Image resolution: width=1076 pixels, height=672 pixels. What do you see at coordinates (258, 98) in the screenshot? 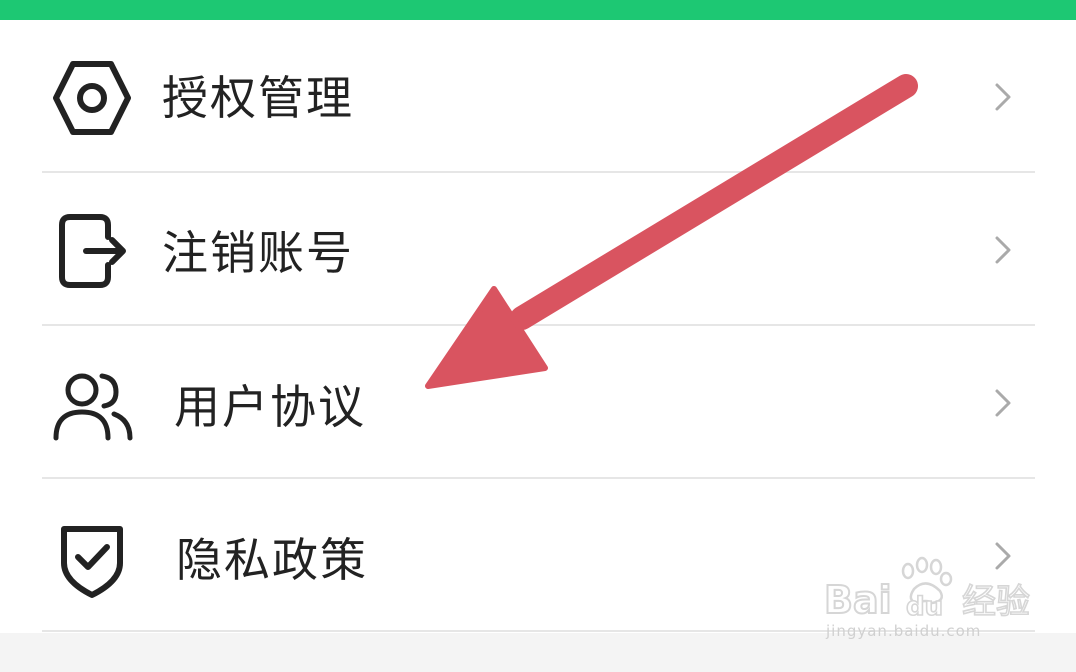
I see `menu-item-label: 授权管理` at bounding box center [258, 98].